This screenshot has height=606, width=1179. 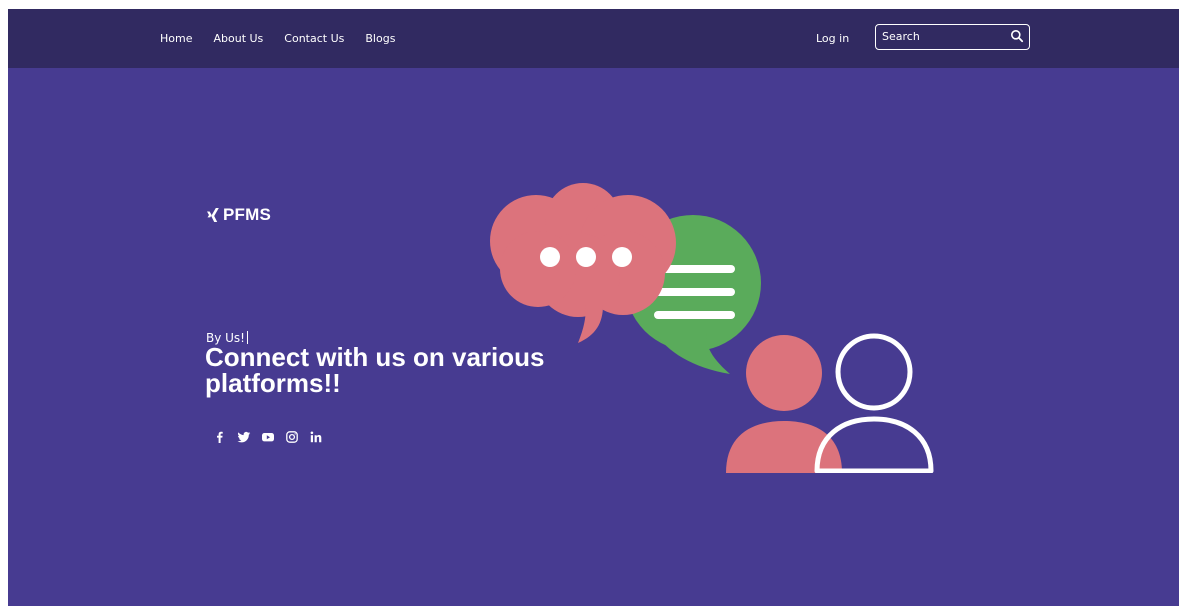 I want to click on nav-link-home: Home, so click(x=176, y=38).